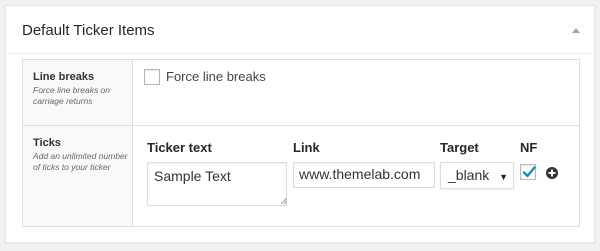 The image size is (600, 251). What do you see at coordinates (179, 147) in the screenshot?
I see `ticker-text-header: Ticker text` at bounding box center [179, 147].